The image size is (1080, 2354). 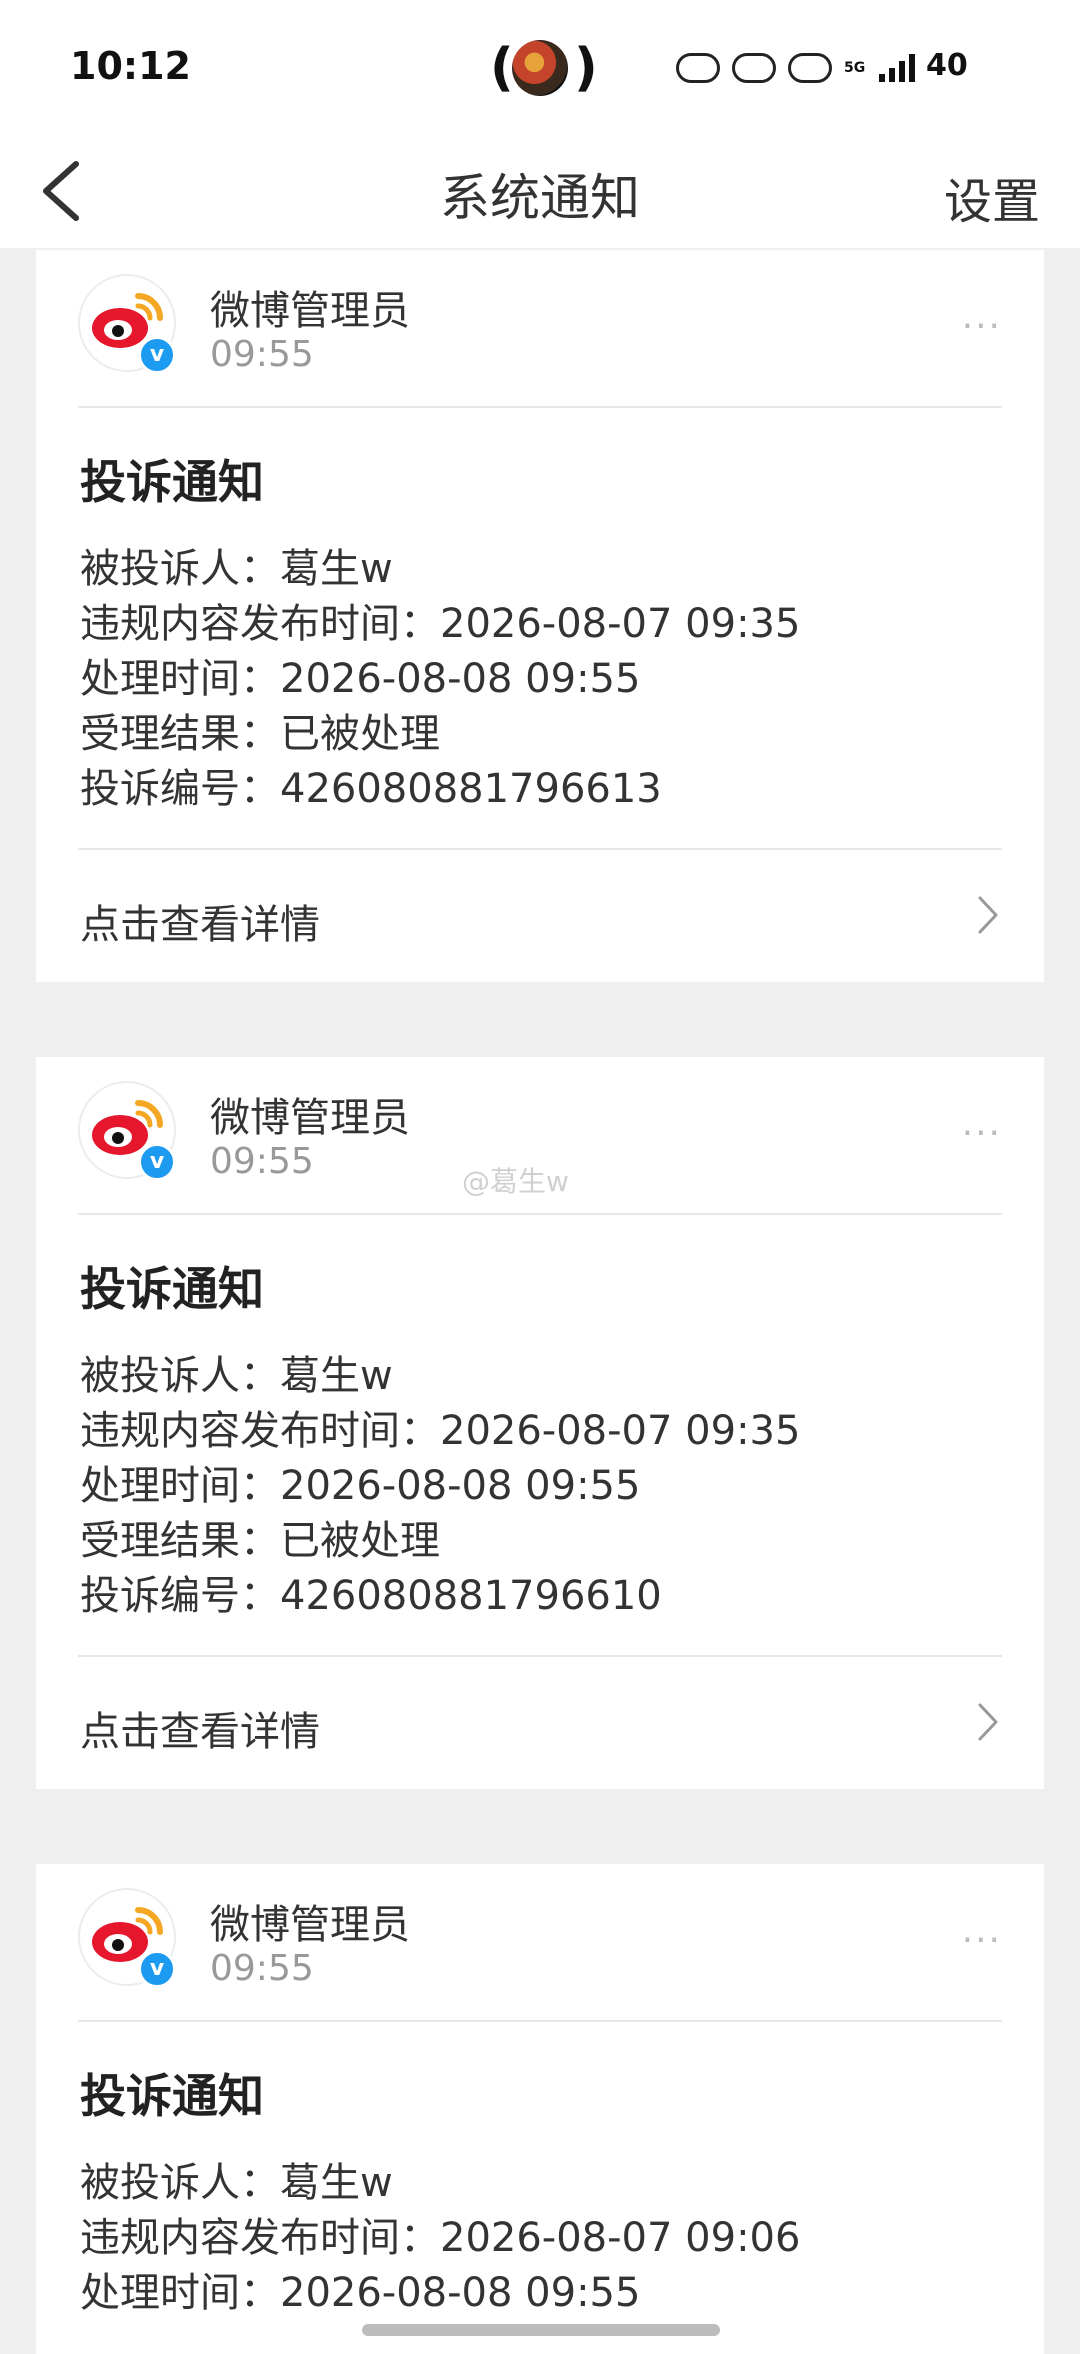 I want to click on status-icons: 5G, so click(x=796, y=68).